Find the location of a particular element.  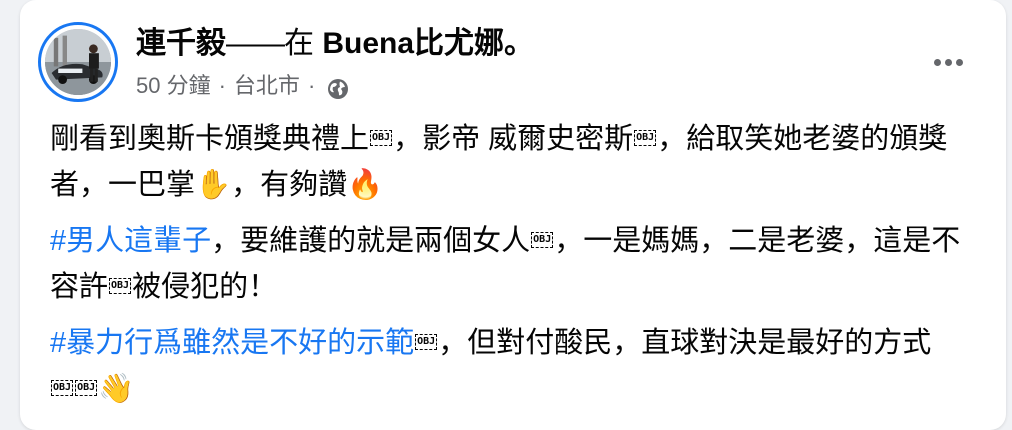

more-horiz-icon is located at coordinates (937, 62).